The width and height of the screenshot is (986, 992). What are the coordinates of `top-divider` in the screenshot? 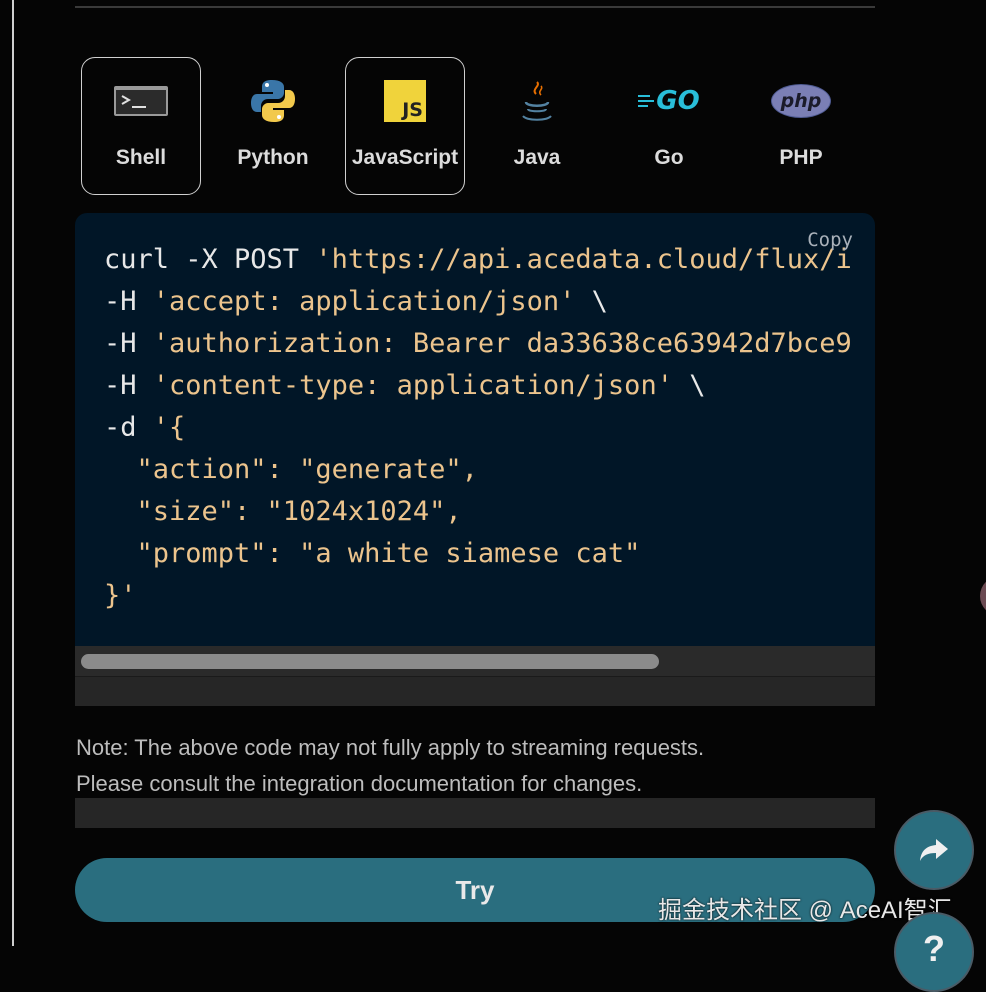 It's located at (475, 7).